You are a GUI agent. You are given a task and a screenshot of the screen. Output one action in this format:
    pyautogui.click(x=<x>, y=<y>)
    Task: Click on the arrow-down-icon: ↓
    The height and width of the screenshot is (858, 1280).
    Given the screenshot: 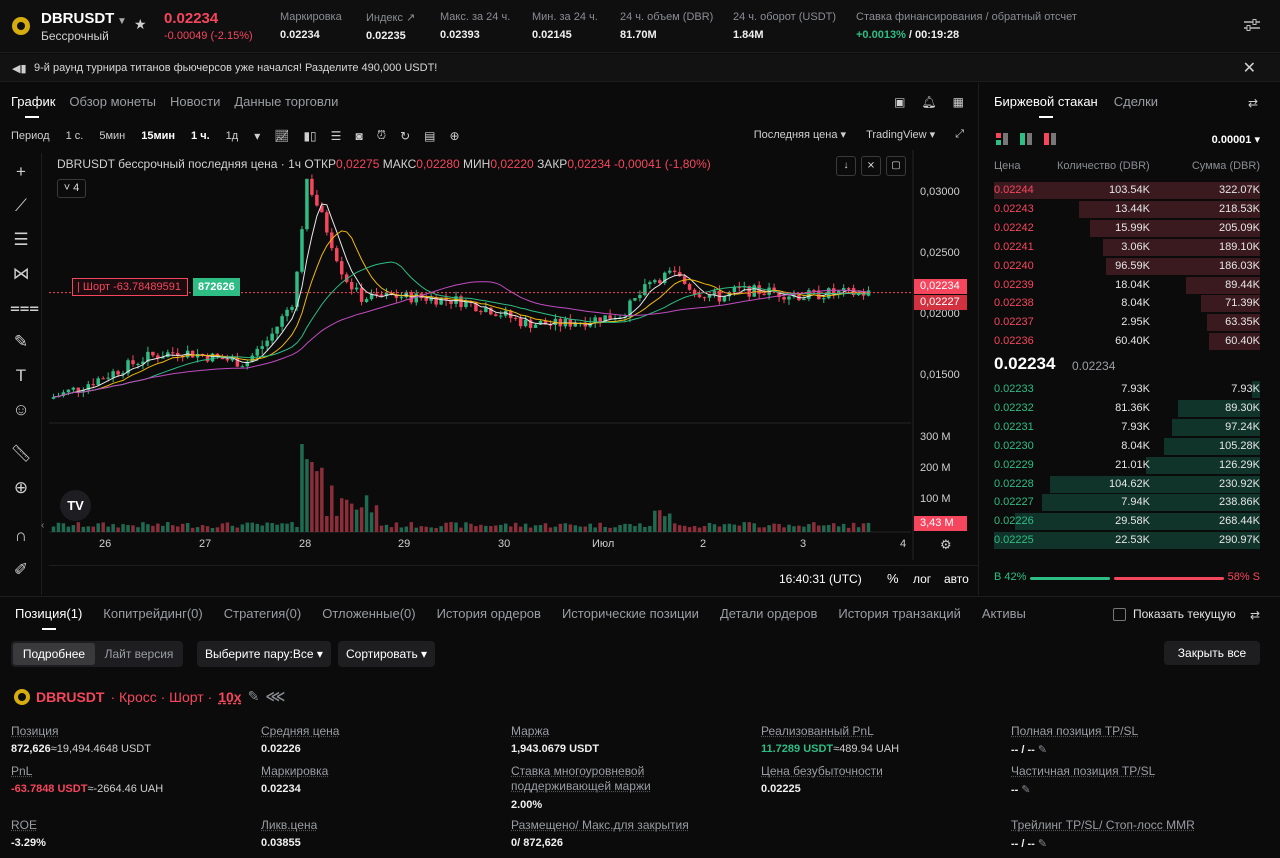 What is the action you would take?
    pyautogui.click(x=846, y=166)
    